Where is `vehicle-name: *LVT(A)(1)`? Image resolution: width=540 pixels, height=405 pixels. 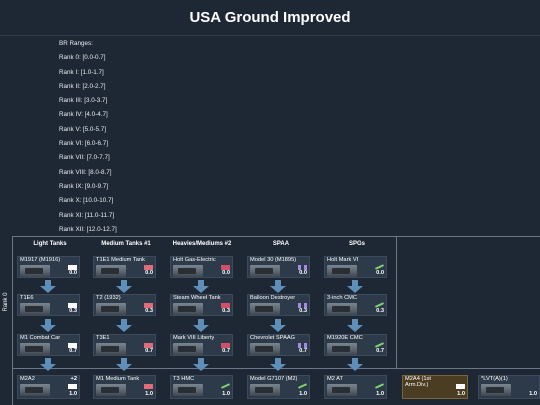
vehicle-name: *LVT(A)(1) is located at coordinates (494, 379).